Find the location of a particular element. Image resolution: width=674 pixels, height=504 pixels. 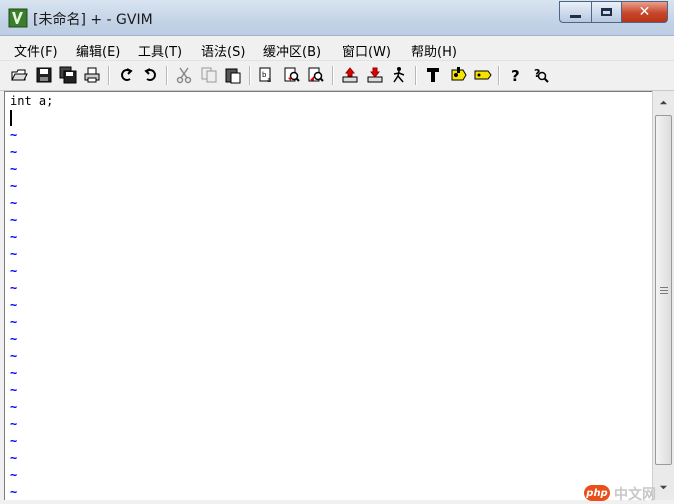

find-replace-icon is located at coordinates (292, 74).